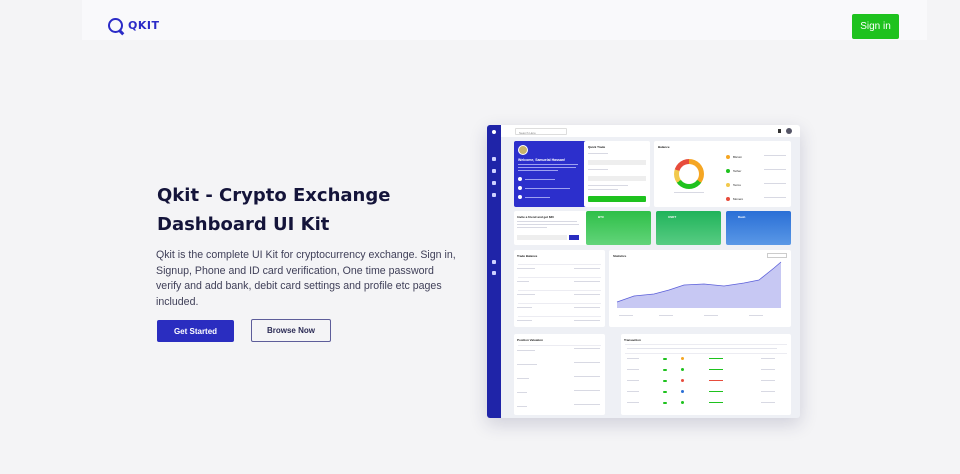 This screenshot has height=474, width=960. What do you see at coordinates (875, 26) in the screenshot?
I see `sign-in-button: Sign in` at bounding box center [875, 26].